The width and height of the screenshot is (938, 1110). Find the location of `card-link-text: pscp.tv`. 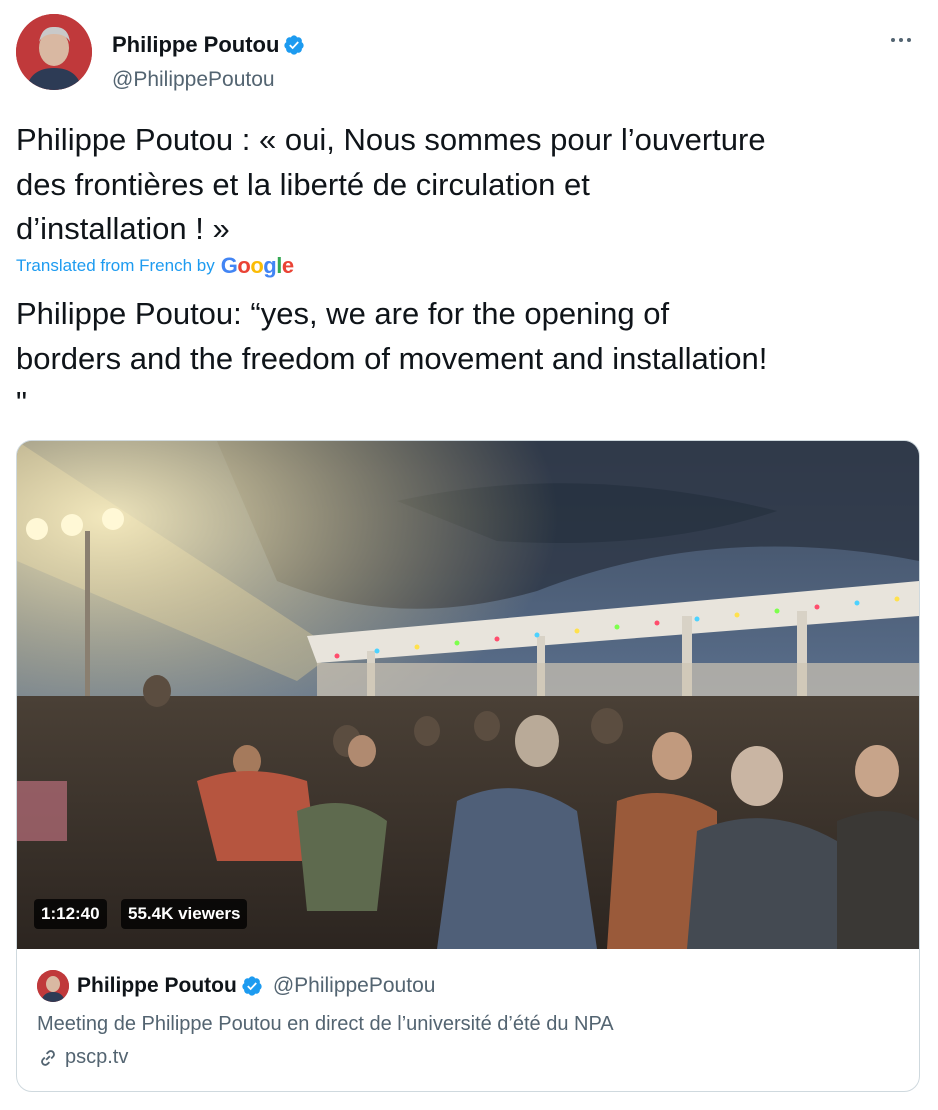

card-link-text: pscp.tv is located at coordinates (96, 1057).